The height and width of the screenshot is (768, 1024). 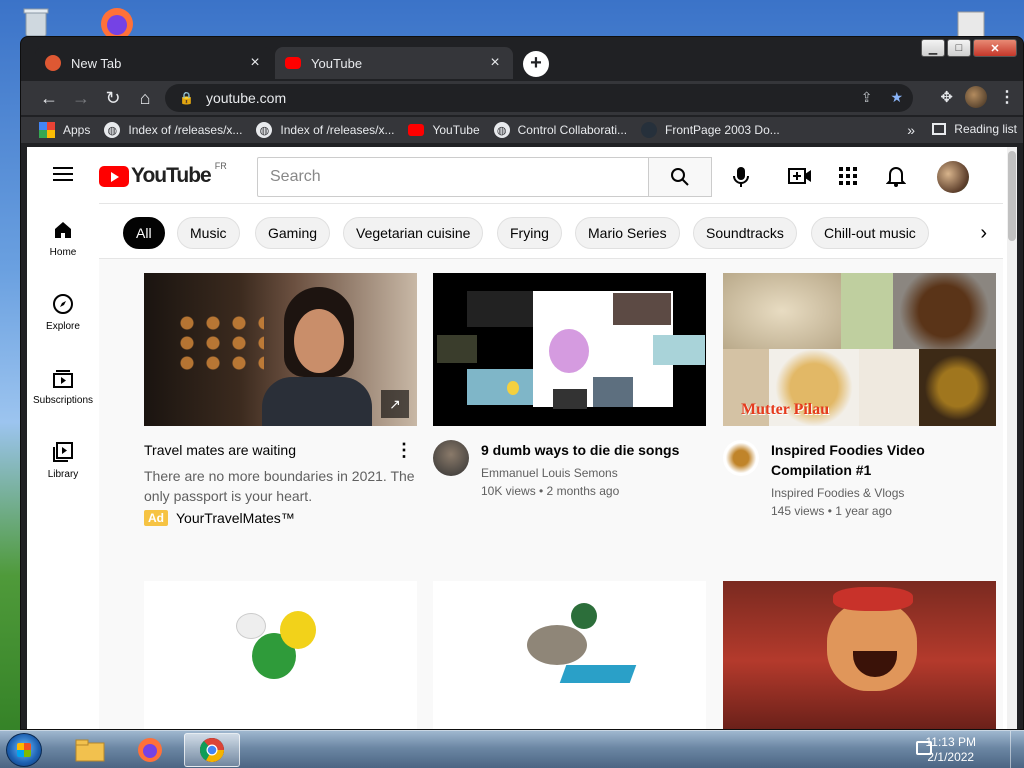 I want to click on chip-music: Music, so click(x=208, y=233).